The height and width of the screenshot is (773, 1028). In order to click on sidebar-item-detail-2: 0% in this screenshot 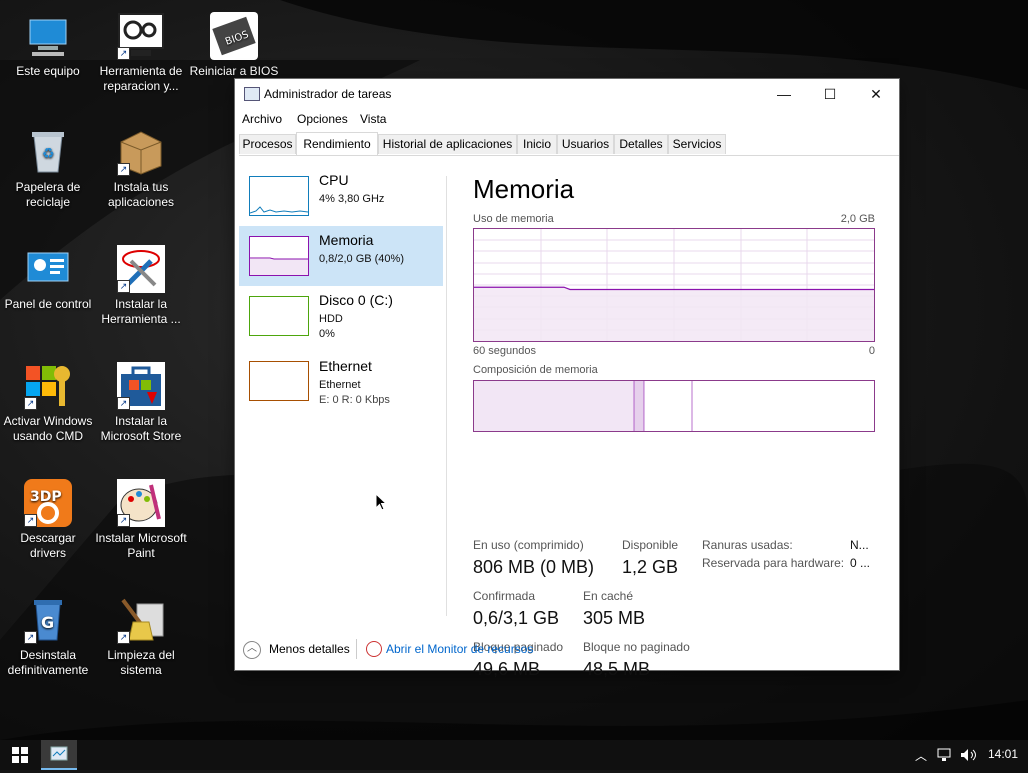, I will do `click(327, 334)`.